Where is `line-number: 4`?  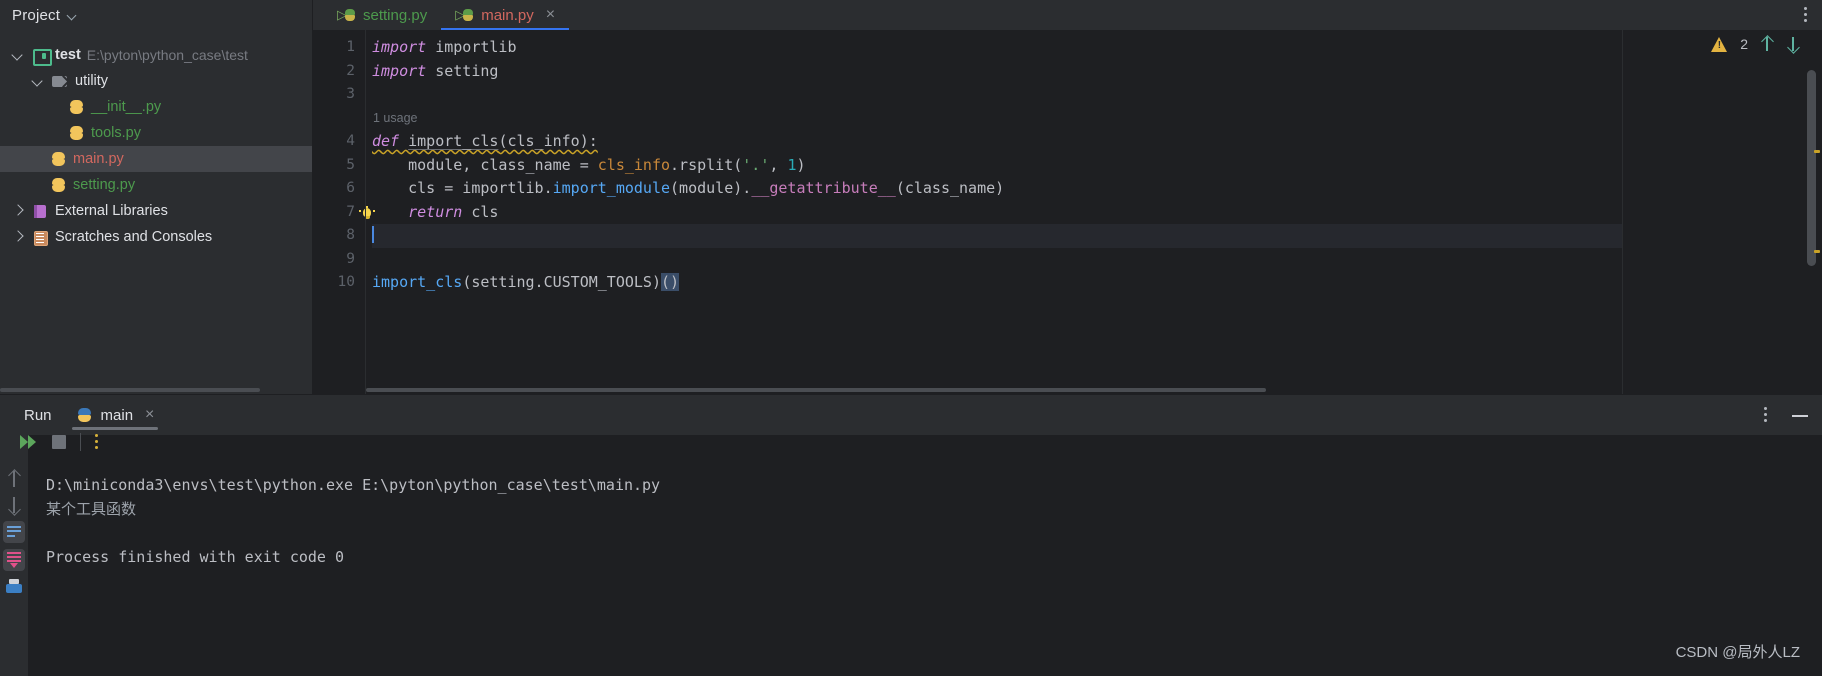
line-number: 4 is located at coordinates (350, 141).